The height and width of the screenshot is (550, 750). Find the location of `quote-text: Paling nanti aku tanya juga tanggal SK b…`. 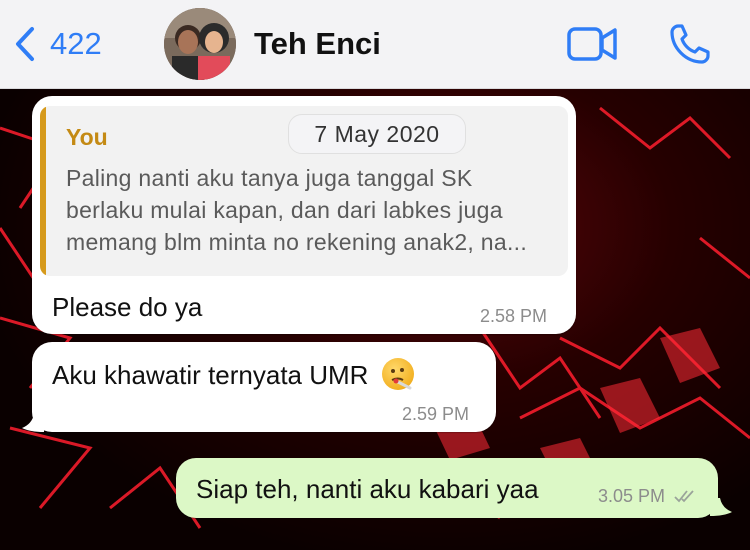

quote-text: Paling nanti aku tanya juga tanggal SK b… is located at coordinates (310, 210).